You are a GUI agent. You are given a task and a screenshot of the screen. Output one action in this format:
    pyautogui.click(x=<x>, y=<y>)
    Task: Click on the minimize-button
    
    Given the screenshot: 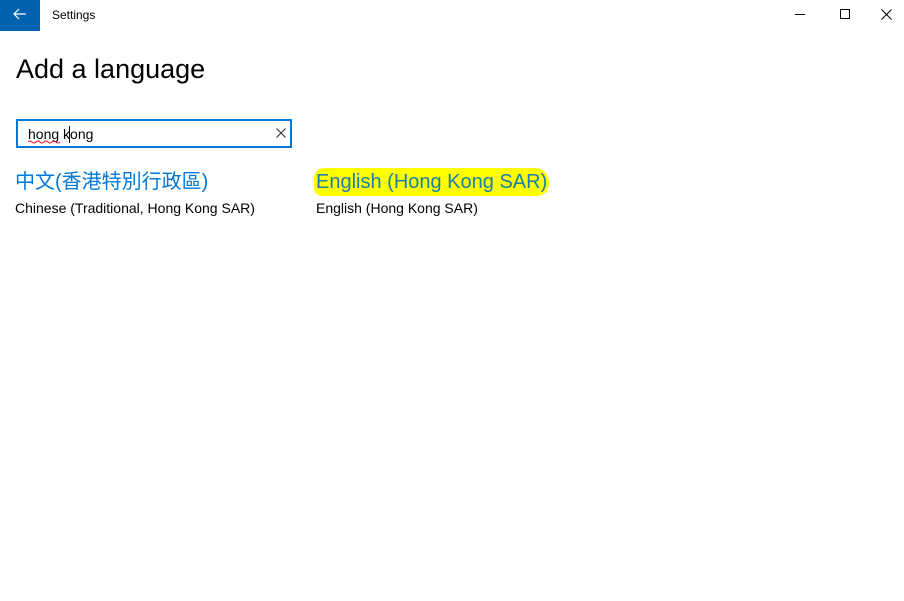 What is the action you would take?
    pyautogui.click(x=800, y=15)
    